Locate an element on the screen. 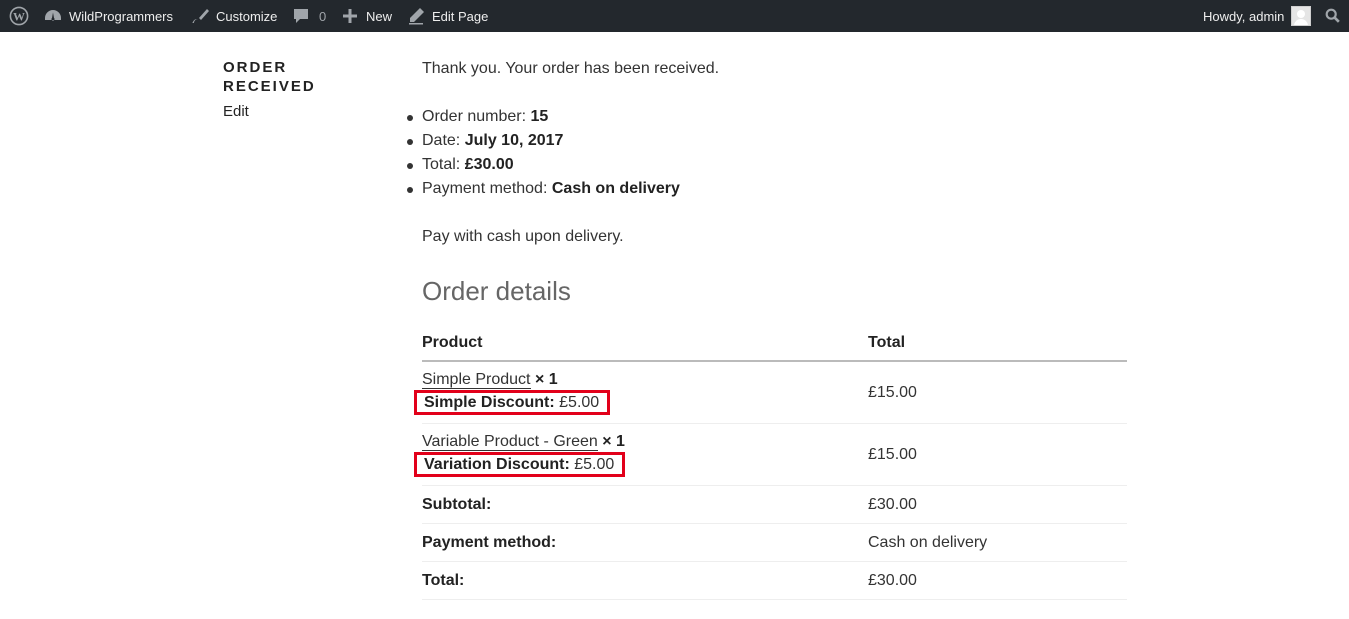 Image resolution: width=1349 pixels, height=619 pixels. edit-page-menu: Edit Page is located at coordinates (447, 16).